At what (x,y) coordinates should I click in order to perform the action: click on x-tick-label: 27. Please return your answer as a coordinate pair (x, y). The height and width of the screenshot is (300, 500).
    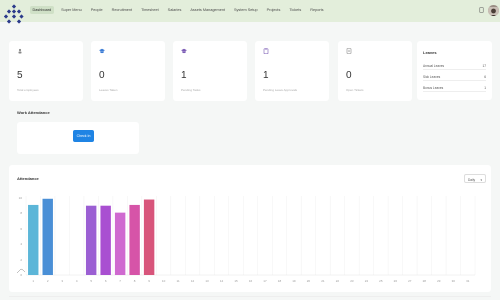
    Looking at the image, I should click on (410, 281).